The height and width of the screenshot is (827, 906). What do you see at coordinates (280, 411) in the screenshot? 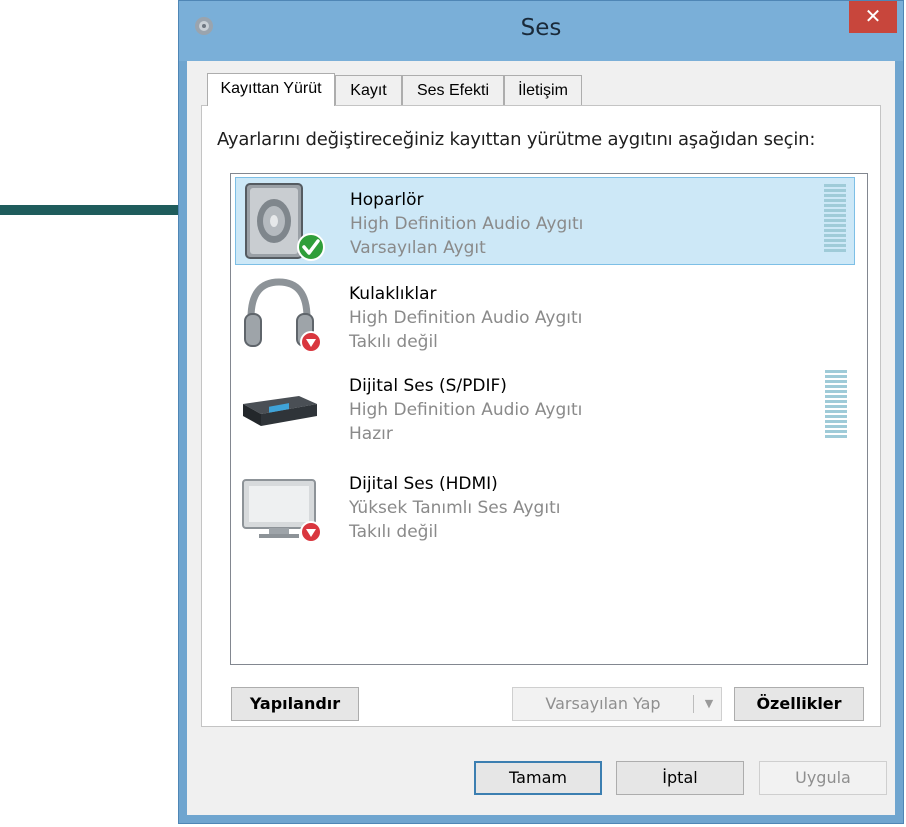
I see `spdif-receiver-icon` at bounding box center [280, 411].